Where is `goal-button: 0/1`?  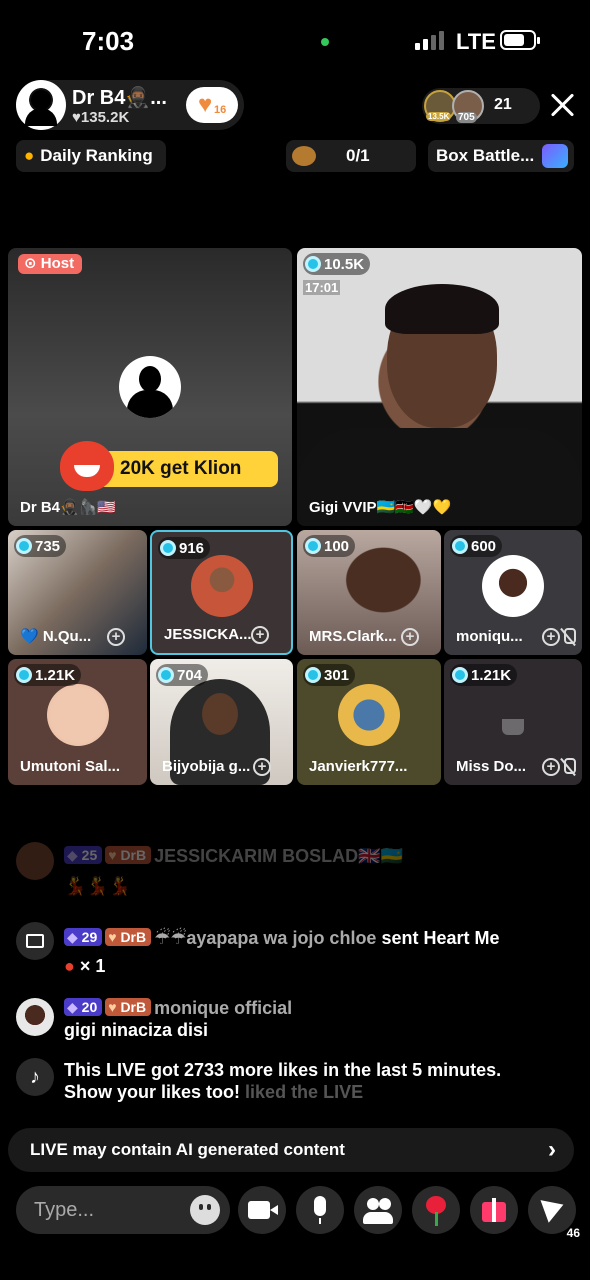 goal-button: 0/1 is located at coordinates (351, 156).